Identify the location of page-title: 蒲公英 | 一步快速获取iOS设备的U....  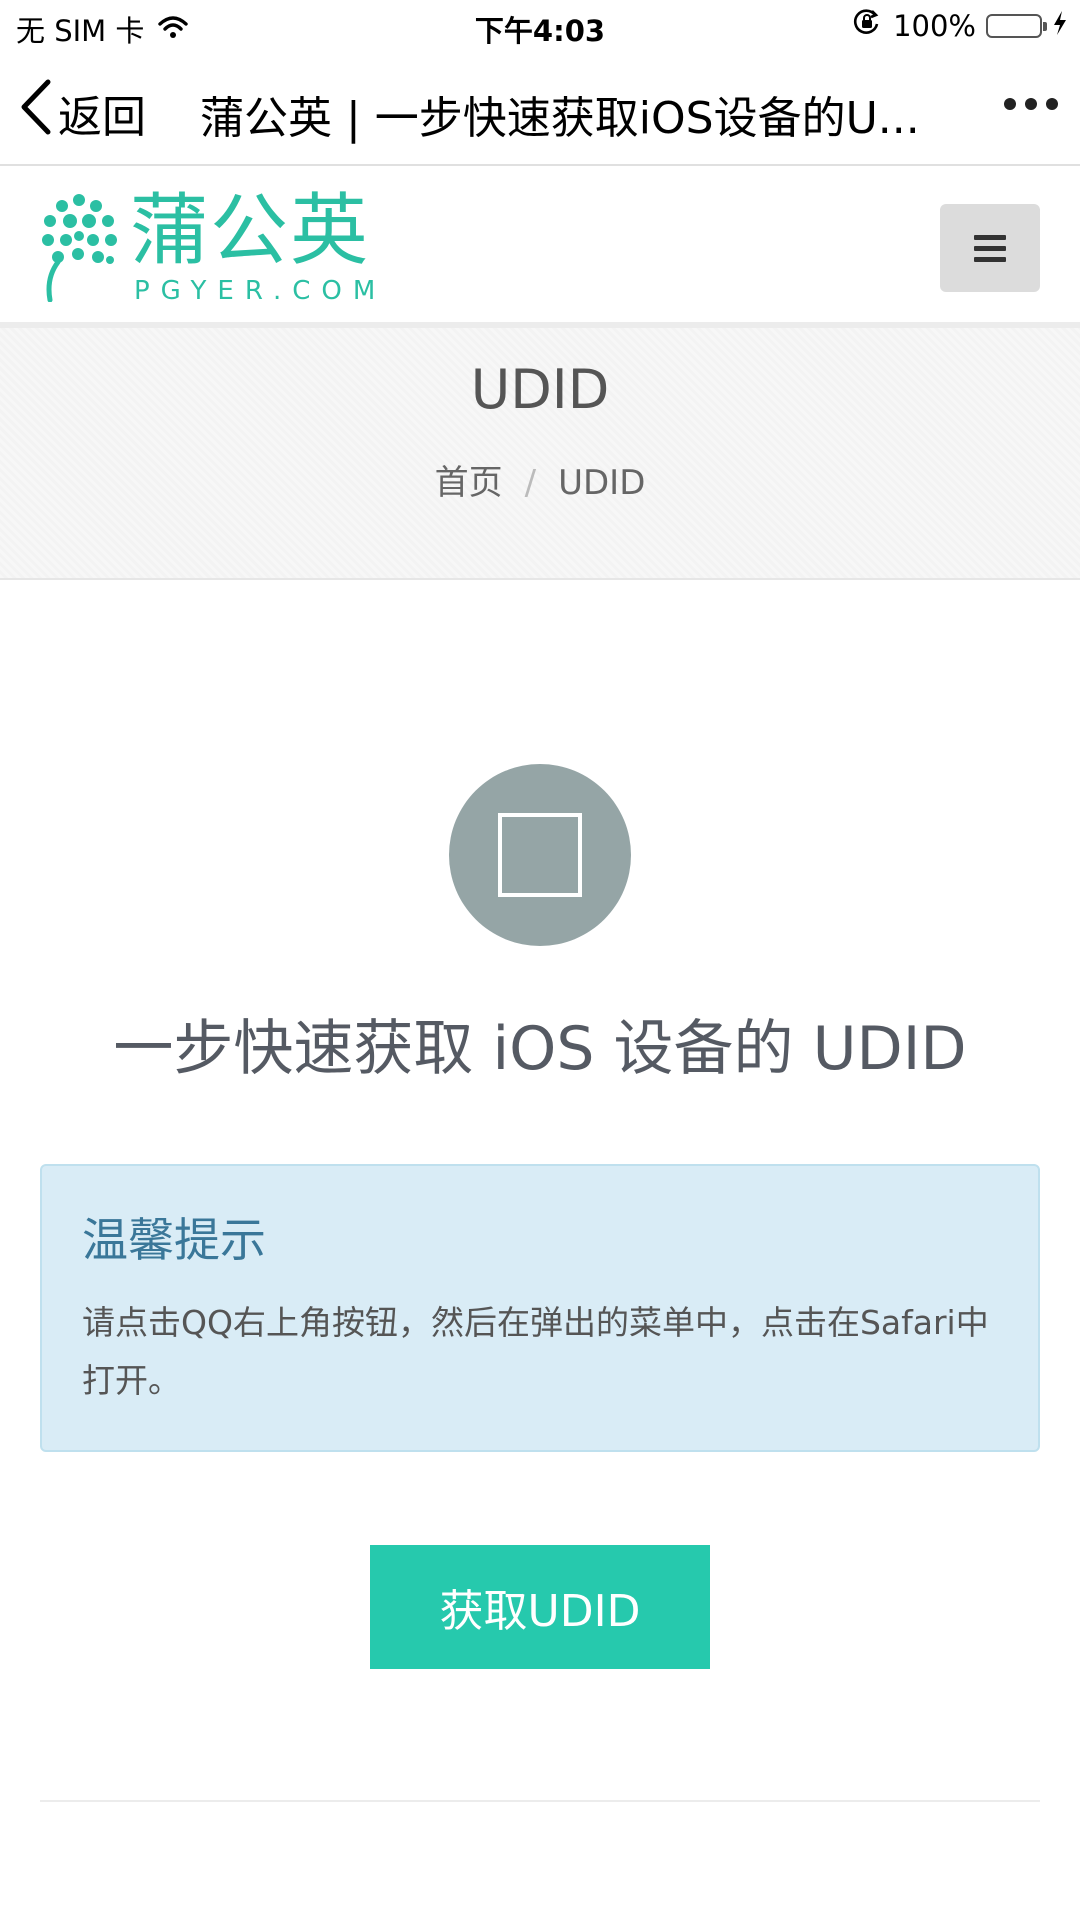
(560, 118).